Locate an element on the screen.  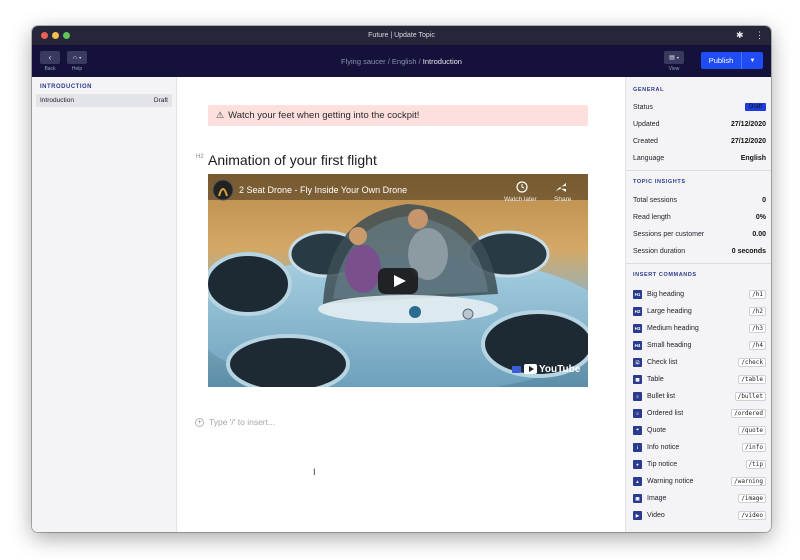
heading-2-icon: H2 is located at coordinates (637, 311).